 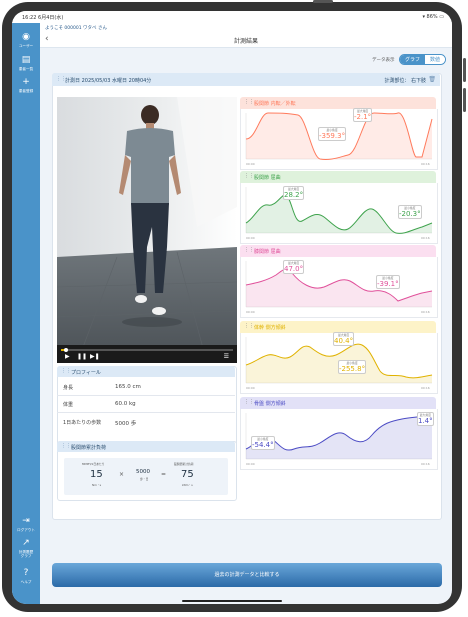 What do you see at coordinates (146, 371) in the screenshot?
I see `profile-header: ⋮⋮ プロフィール` at bounding box center [146, 371].